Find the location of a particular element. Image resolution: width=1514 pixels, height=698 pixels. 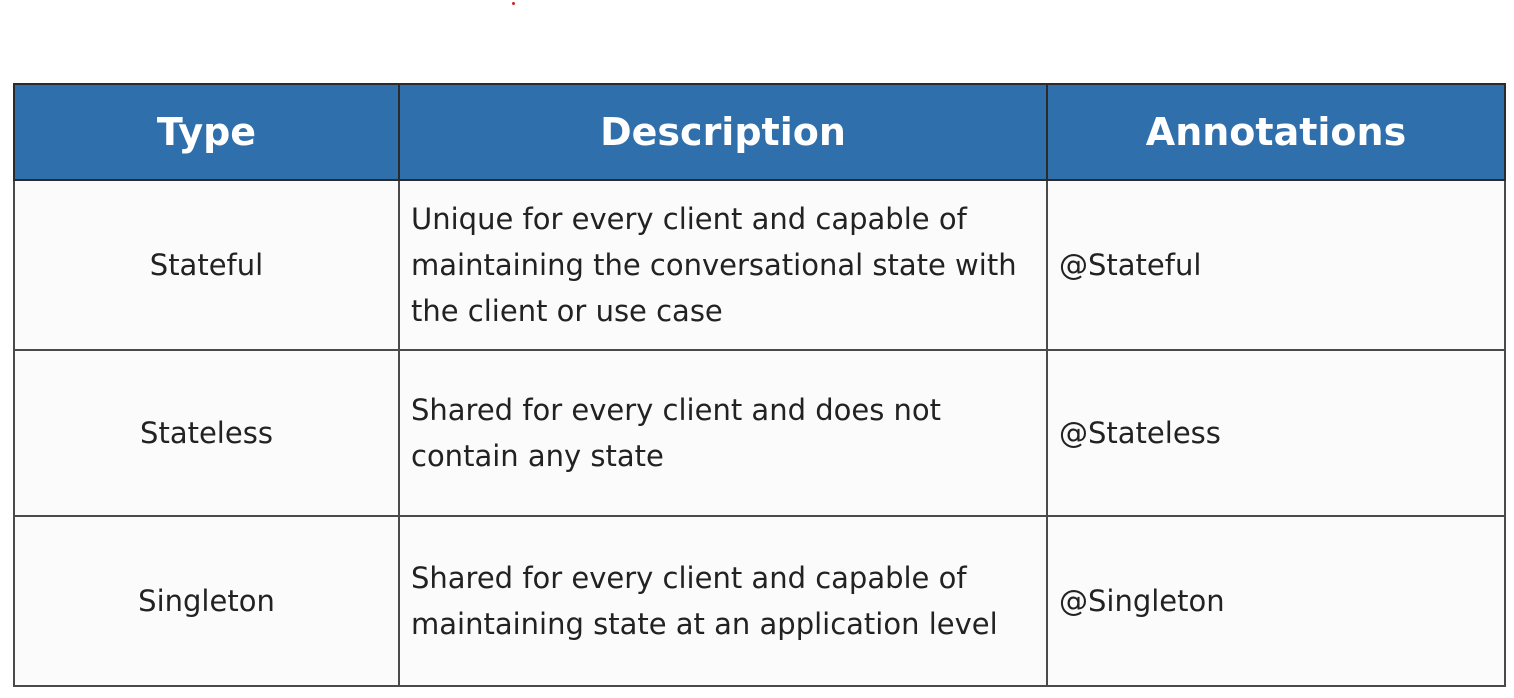

header-type: Type is located at coordinates (206, 132).